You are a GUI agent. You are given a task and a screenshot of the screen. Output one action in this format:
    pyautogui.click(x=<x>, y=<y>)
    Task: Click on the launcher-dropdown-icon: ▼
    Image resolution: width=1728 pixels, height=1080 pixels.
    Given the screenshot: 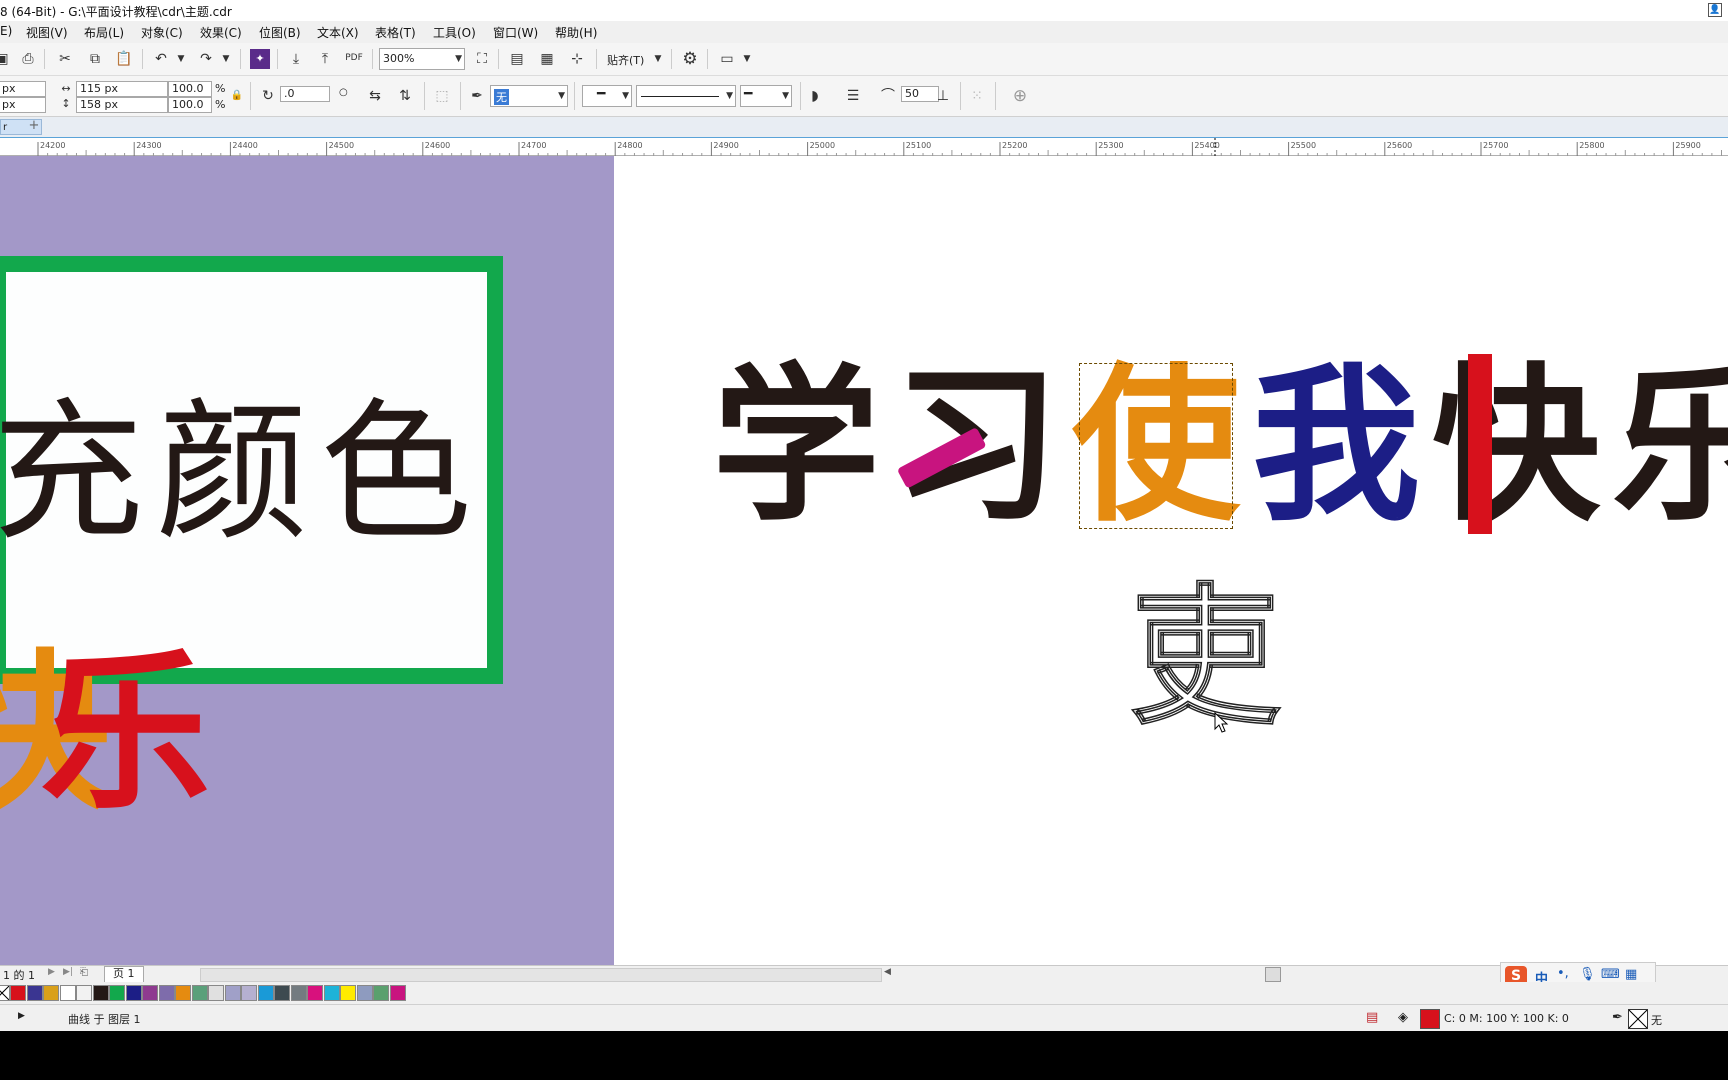 What is the action you would take?
    pyautogui.click(x=747, y=59)
    